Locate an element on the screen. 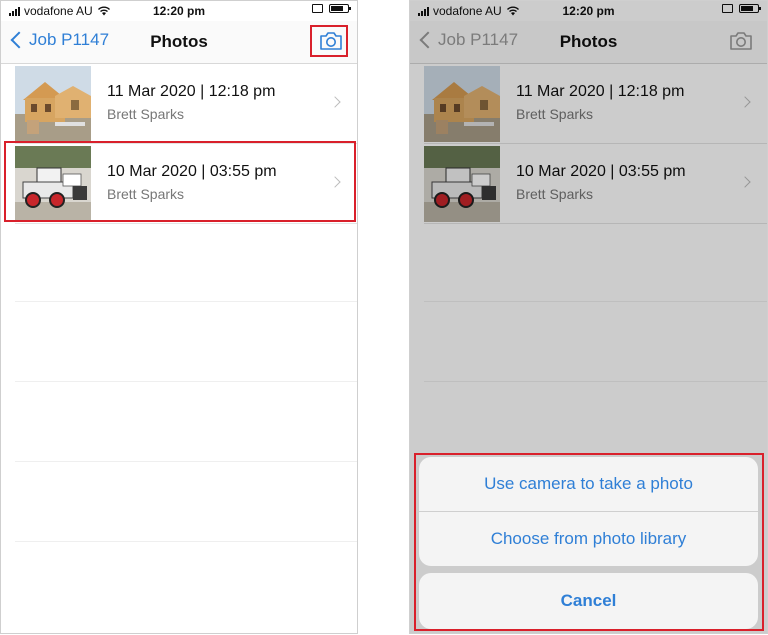 The width and height of the screenshot is (768, 635). highlight-action-sheet is located at coordinates (589, 542).